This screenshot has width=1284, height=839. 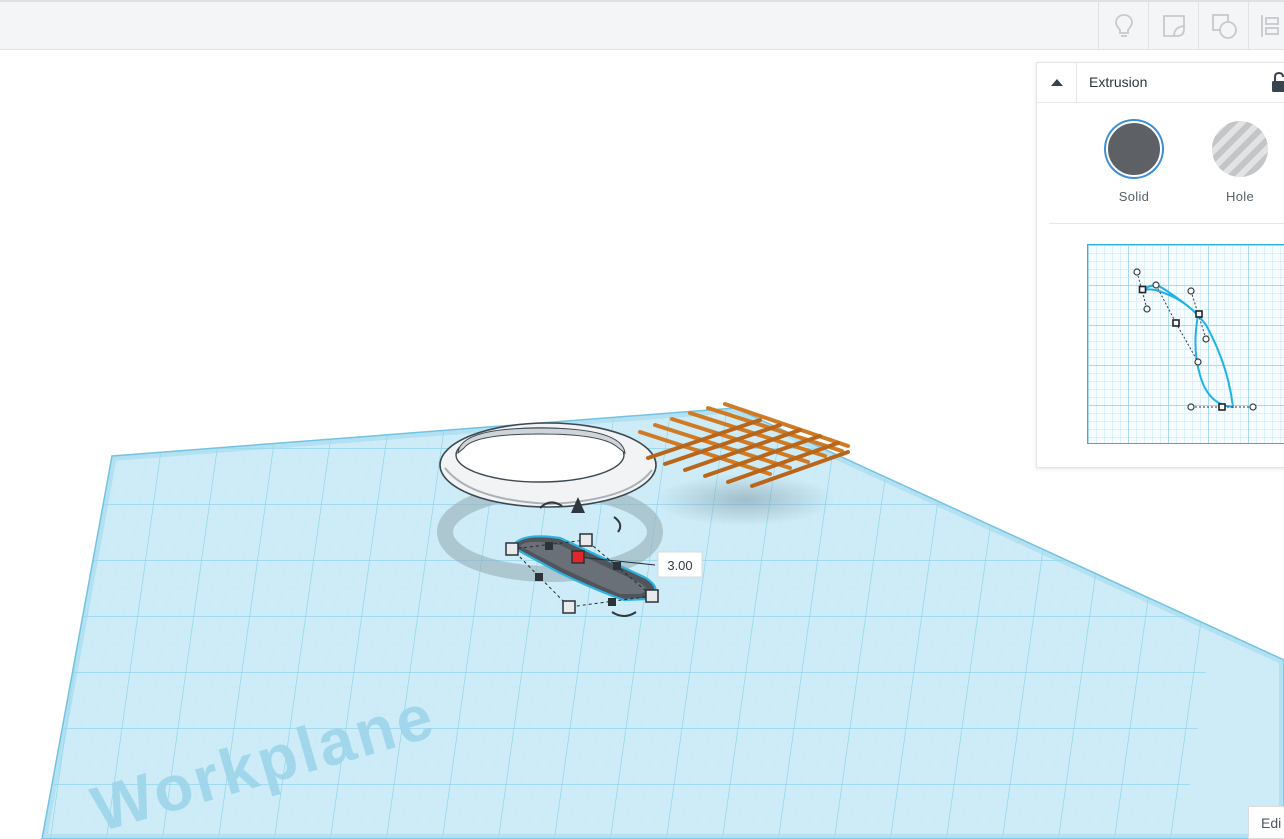 What do you see at coordinates (1166, 223) in the screenshot?
I see `inspector-divider` at bounding box center [1166, 223].